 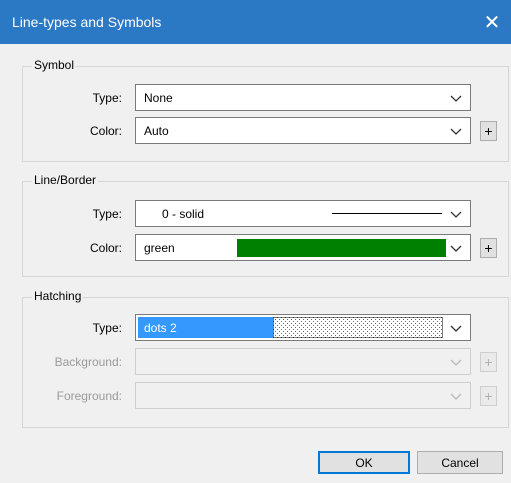 I want to click on symbol-add-color-button: +, so click(x=488, y=131).